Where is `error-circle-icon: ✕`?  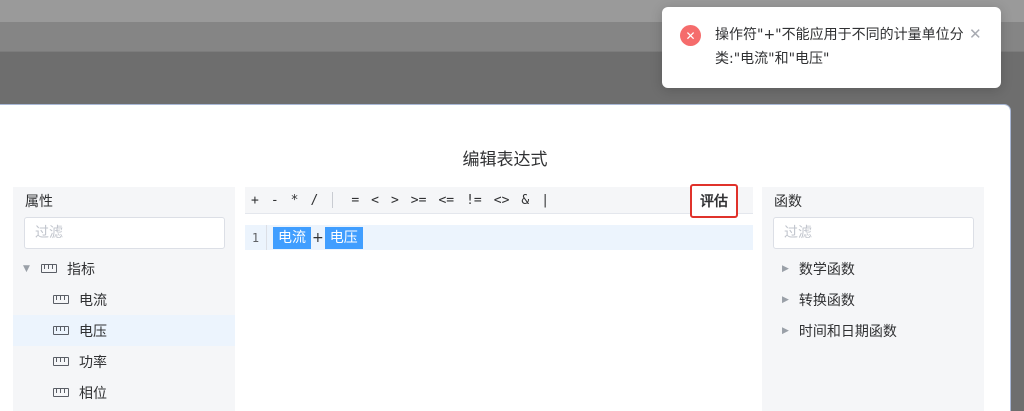
error-circle-icon: ✕ is located at coordinates (690, 35).